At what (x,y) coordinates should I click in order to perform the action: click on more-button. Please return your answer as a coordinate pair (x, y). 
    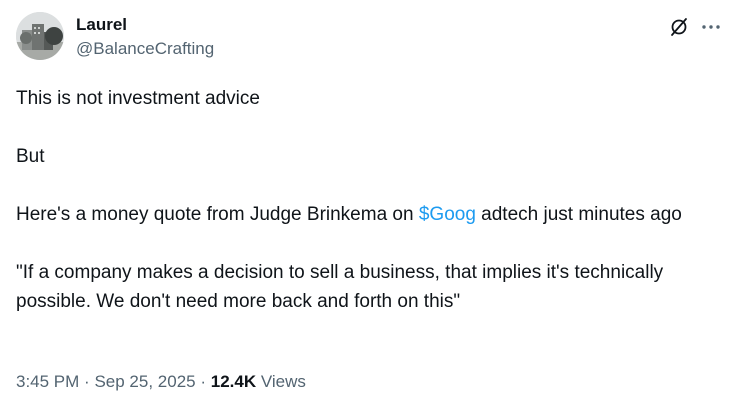
    Looking at the image, I should click on (711, 27).